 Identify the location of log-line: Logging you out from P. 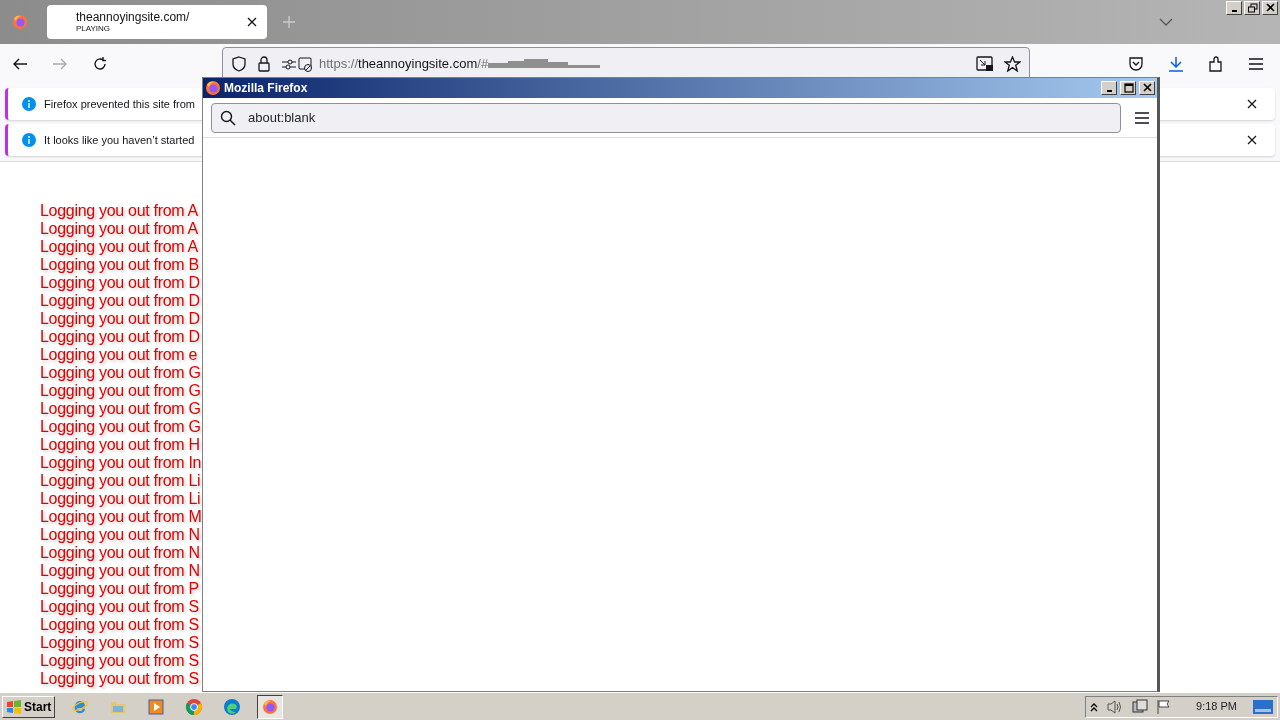
(120, 589).